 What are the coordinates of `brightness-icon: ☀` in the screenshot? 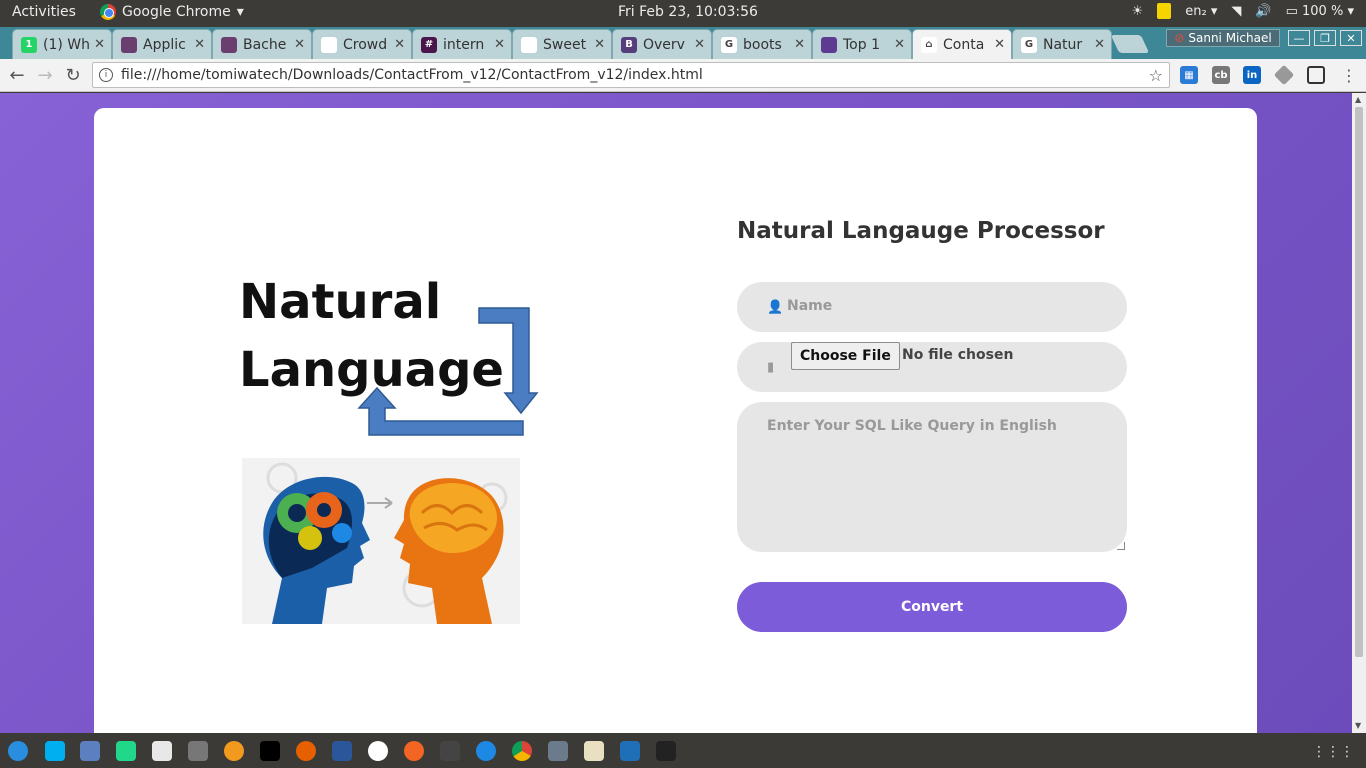 It's located at (1138, 11).